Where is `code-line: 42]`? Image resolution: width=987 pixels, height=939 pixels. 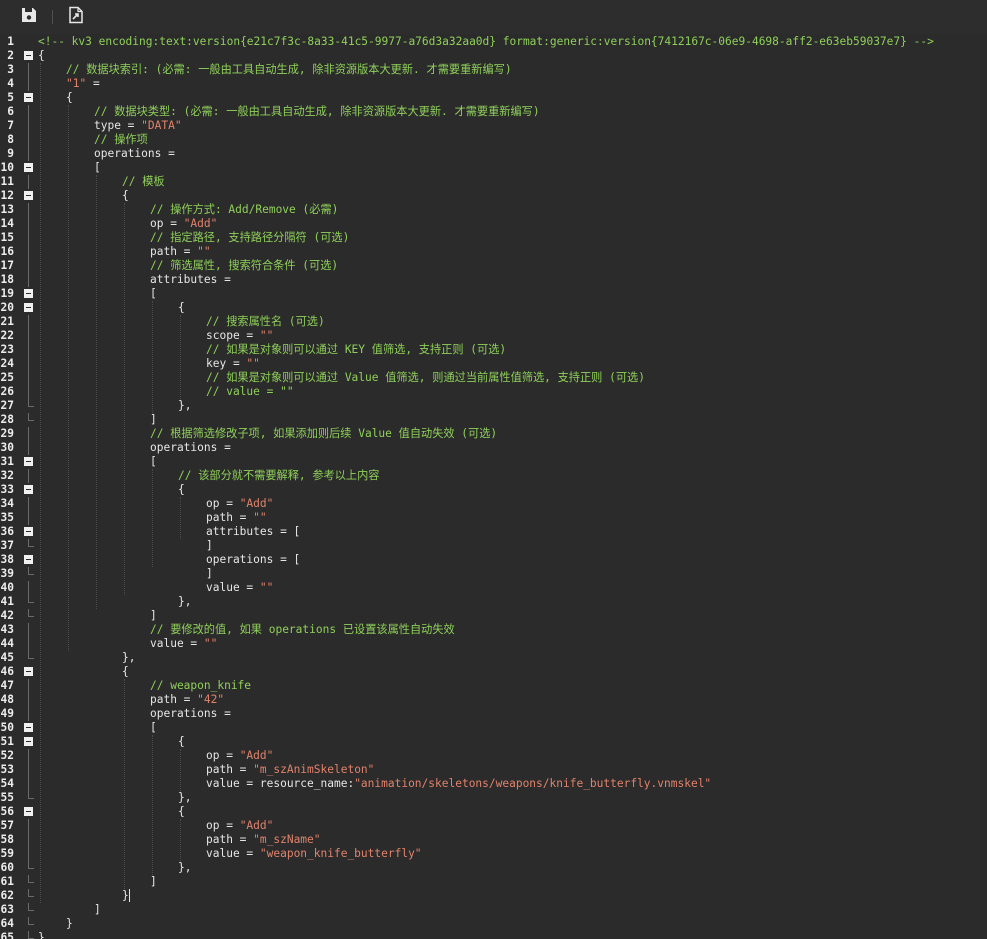 code-line: 42] is located at coordinates (493, 616).